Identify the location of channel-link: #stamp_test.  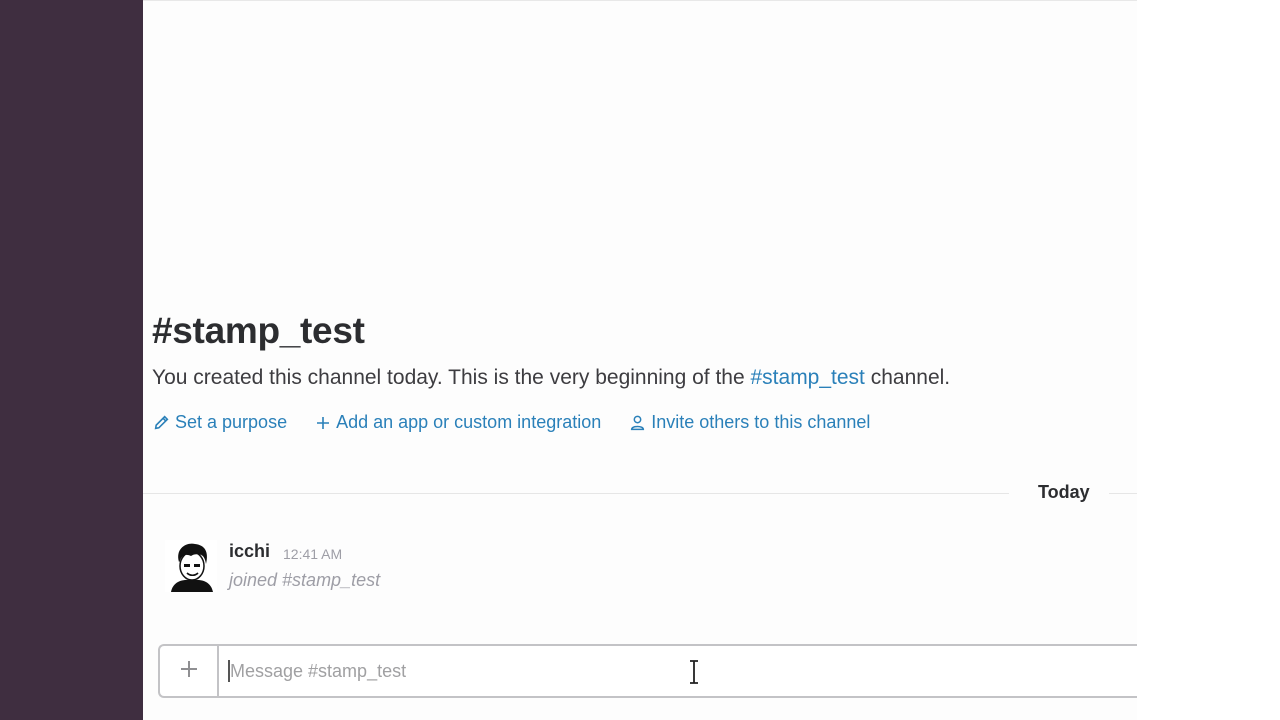
(808, 377).